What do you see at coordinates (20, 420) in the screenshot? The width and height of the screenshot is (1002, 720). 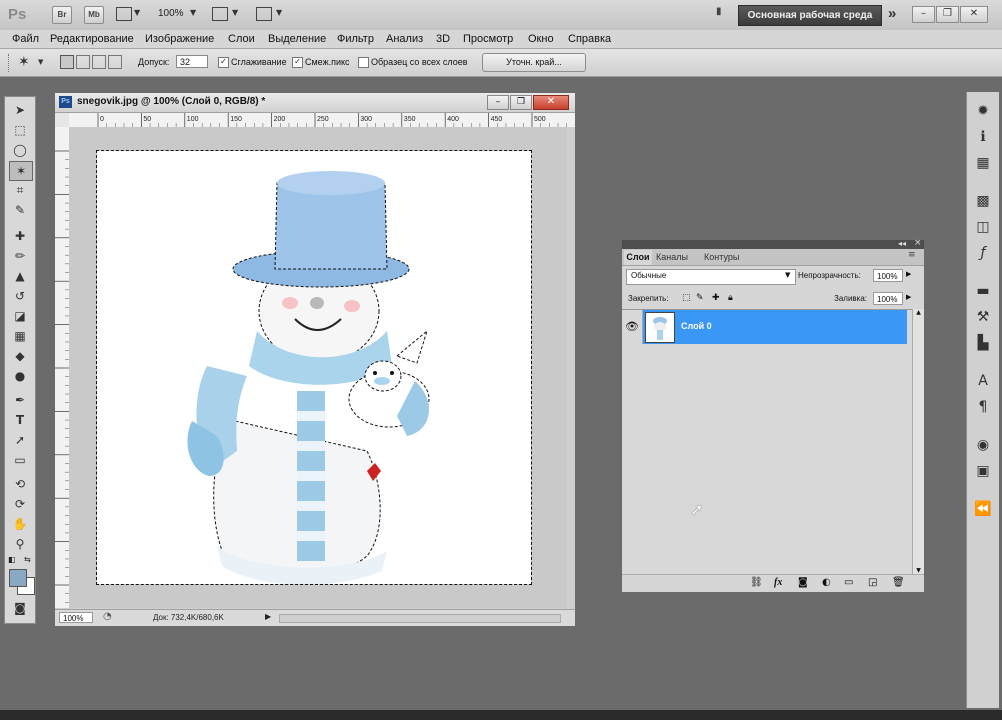 I see `type-tool-icon: T` at bounding box center [20, 420].